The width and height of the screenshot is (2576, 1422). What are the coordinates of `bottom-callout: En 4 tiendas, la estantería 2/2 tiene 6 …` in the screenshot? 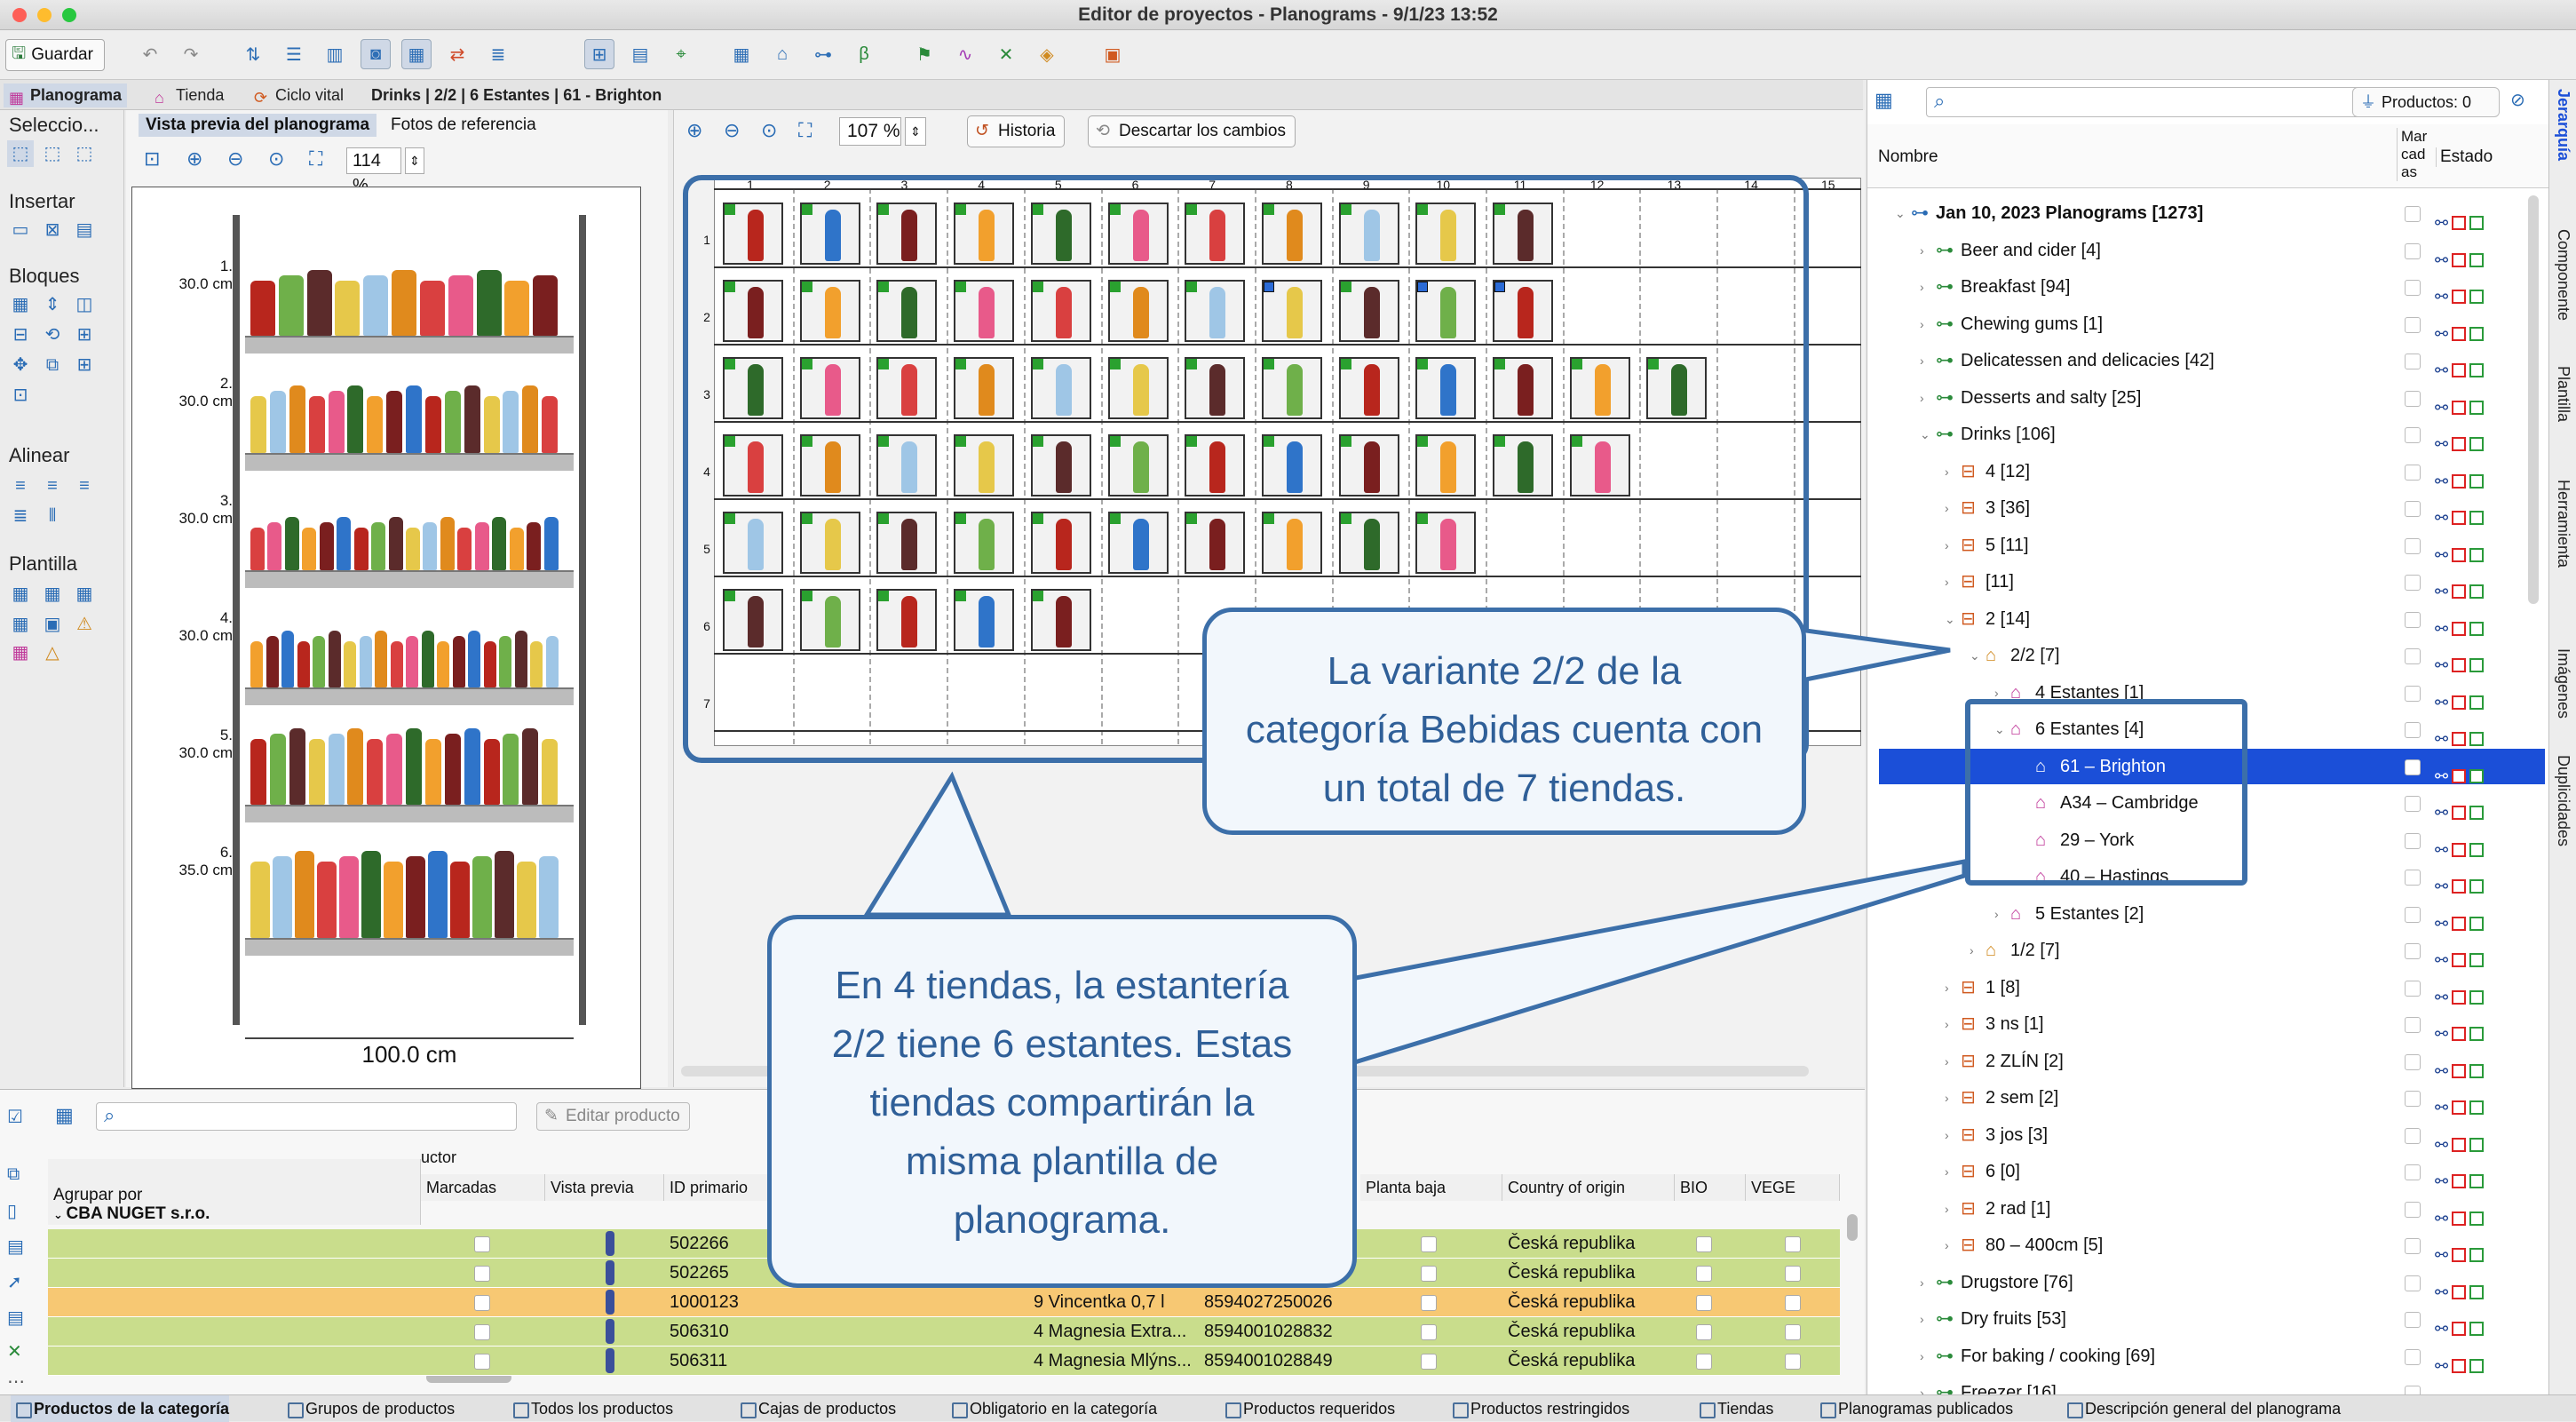 It's located at (1062, 1101).